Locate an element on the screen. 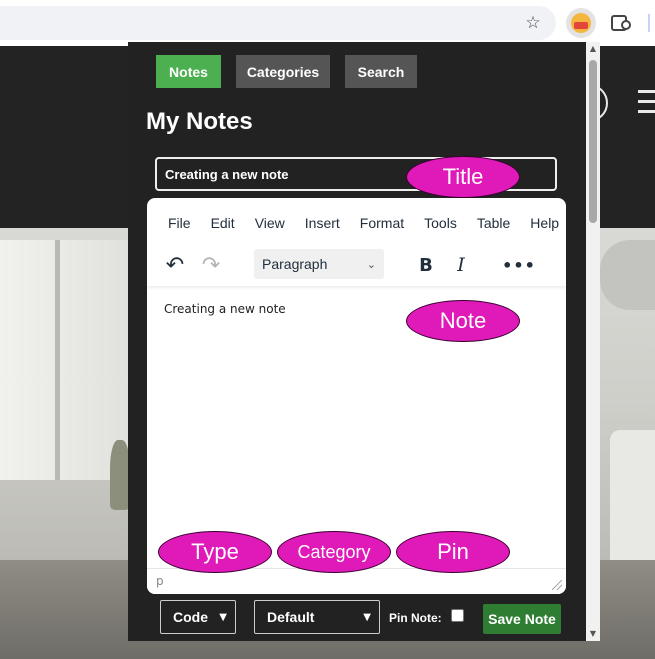  photo-speaker is located at coordinates (632, 505).